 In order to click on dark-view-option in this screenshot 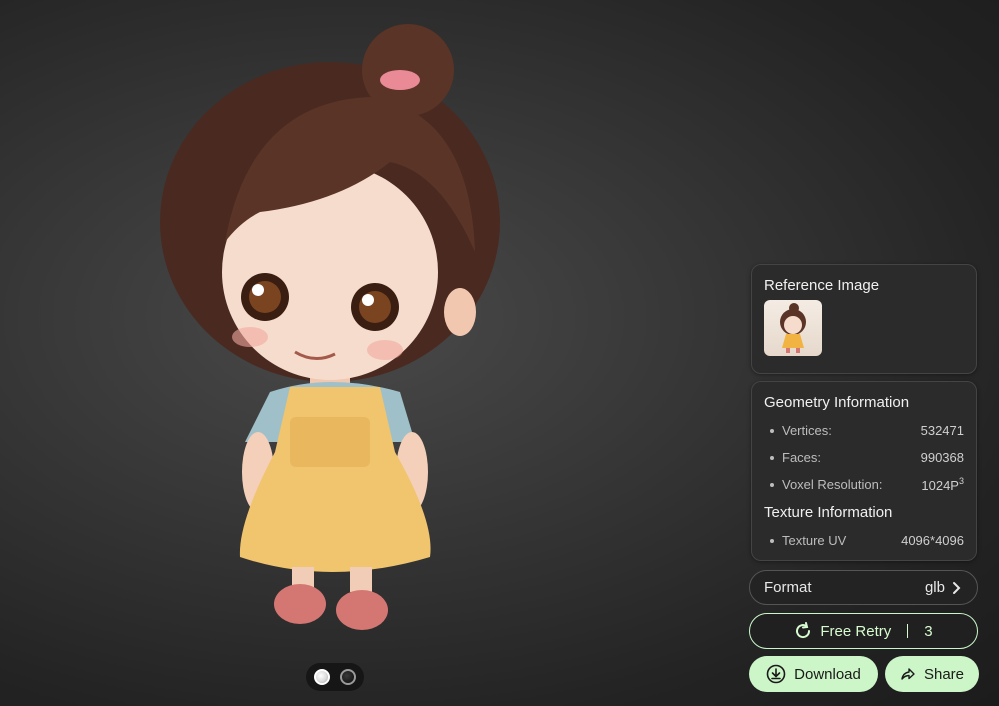, I will do `click(348, 677)`.